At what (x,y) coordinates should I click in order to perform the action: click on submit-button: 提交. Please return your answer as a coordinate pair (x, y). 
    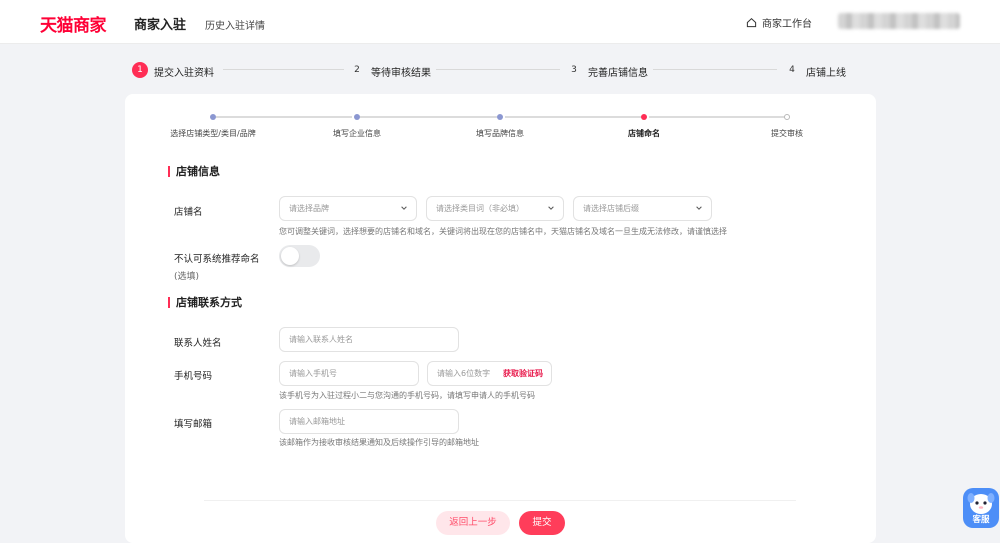
    Looking at the image, I should click on (542, 523).